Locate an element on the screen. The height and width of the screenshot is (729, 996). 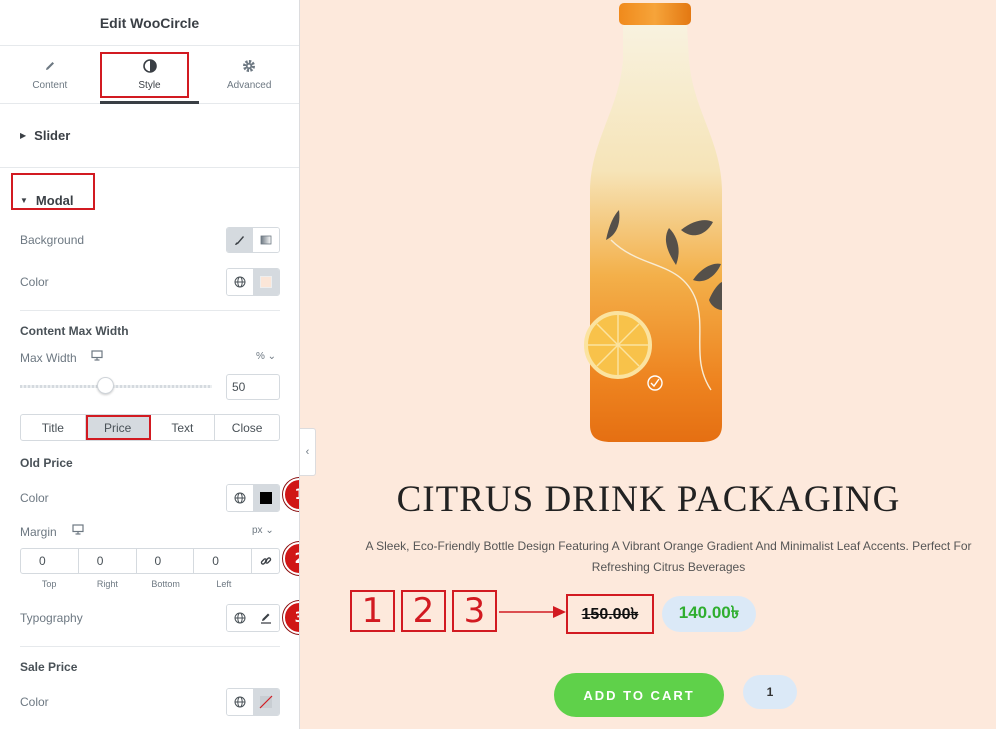
product-title: CITRUS DRINK PACKAGING is located at coordinates (648, 499).